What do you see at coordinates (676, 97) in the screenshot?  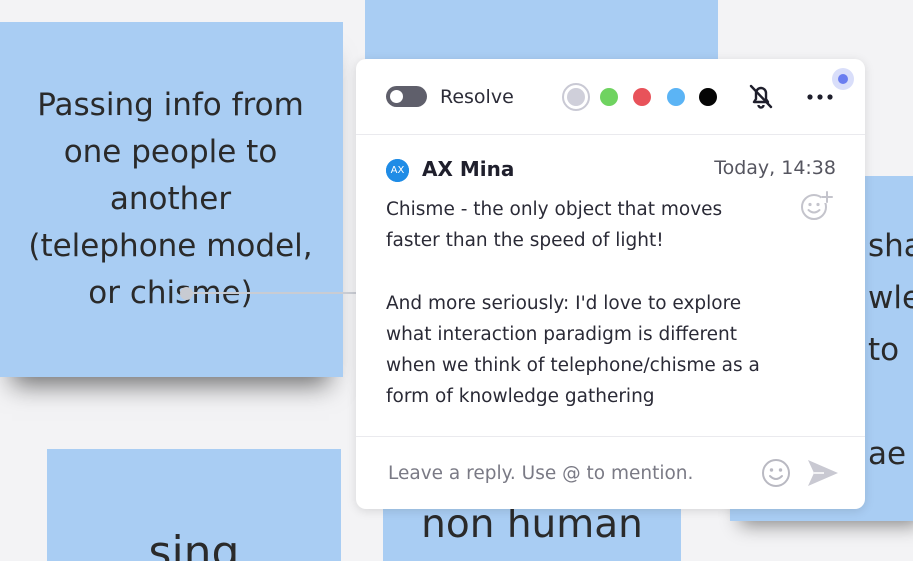 I see `color-swatch-blue` at bounding box center [676, 97].